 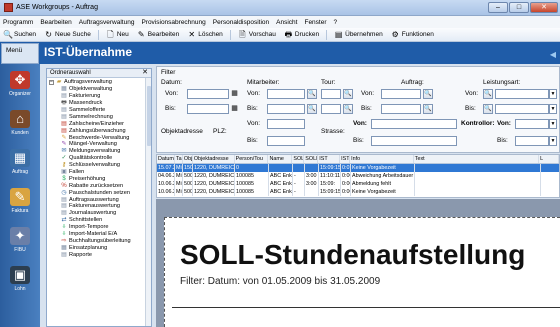 What do you see at coordinates (522, 109) in the screenshot?
I see `leistungsart-bis-field` at bounding box center [522, 109].